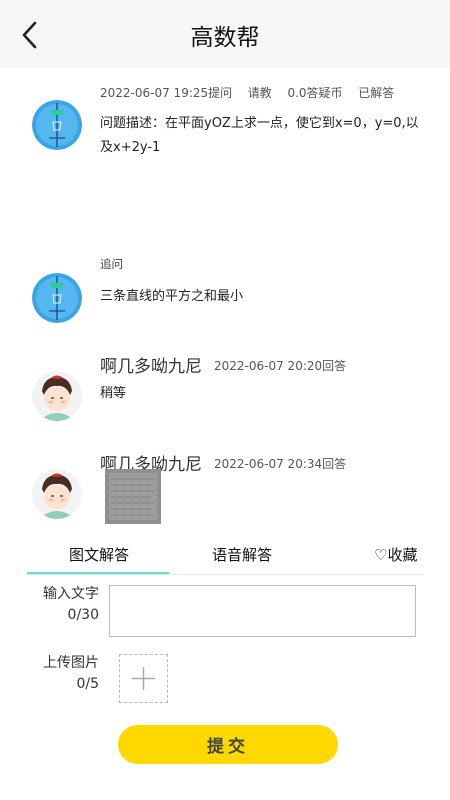 The image size is (450, 800). Describe the element at coordinates (98, 573) in the screenshot. I see `active-tab-indicator` at that location.